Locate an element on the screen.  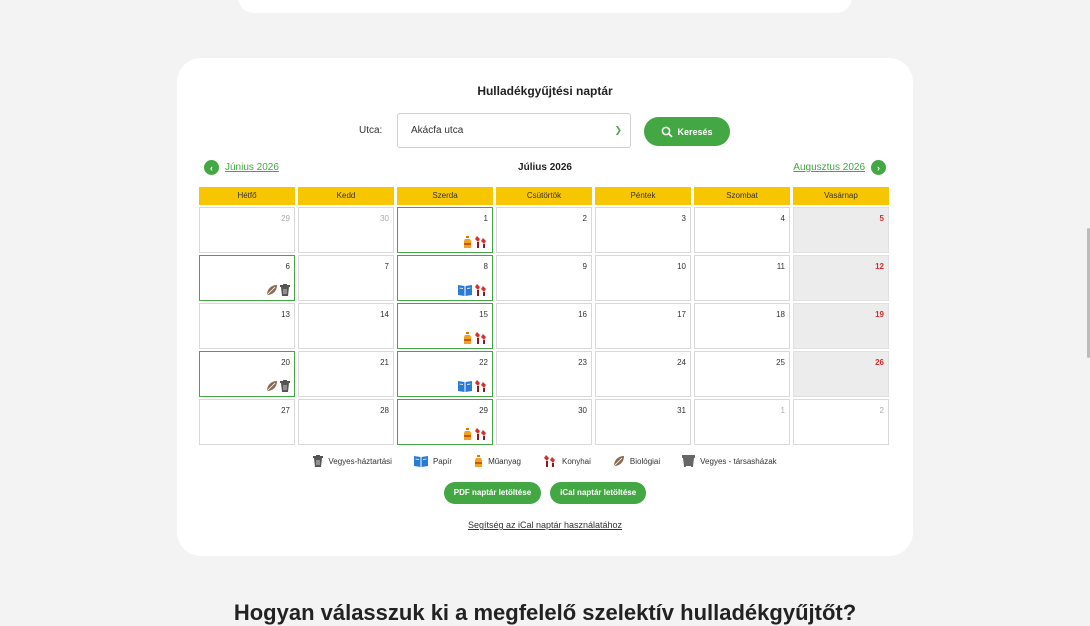
day-number: 30 is located at coordinates (384, 218).